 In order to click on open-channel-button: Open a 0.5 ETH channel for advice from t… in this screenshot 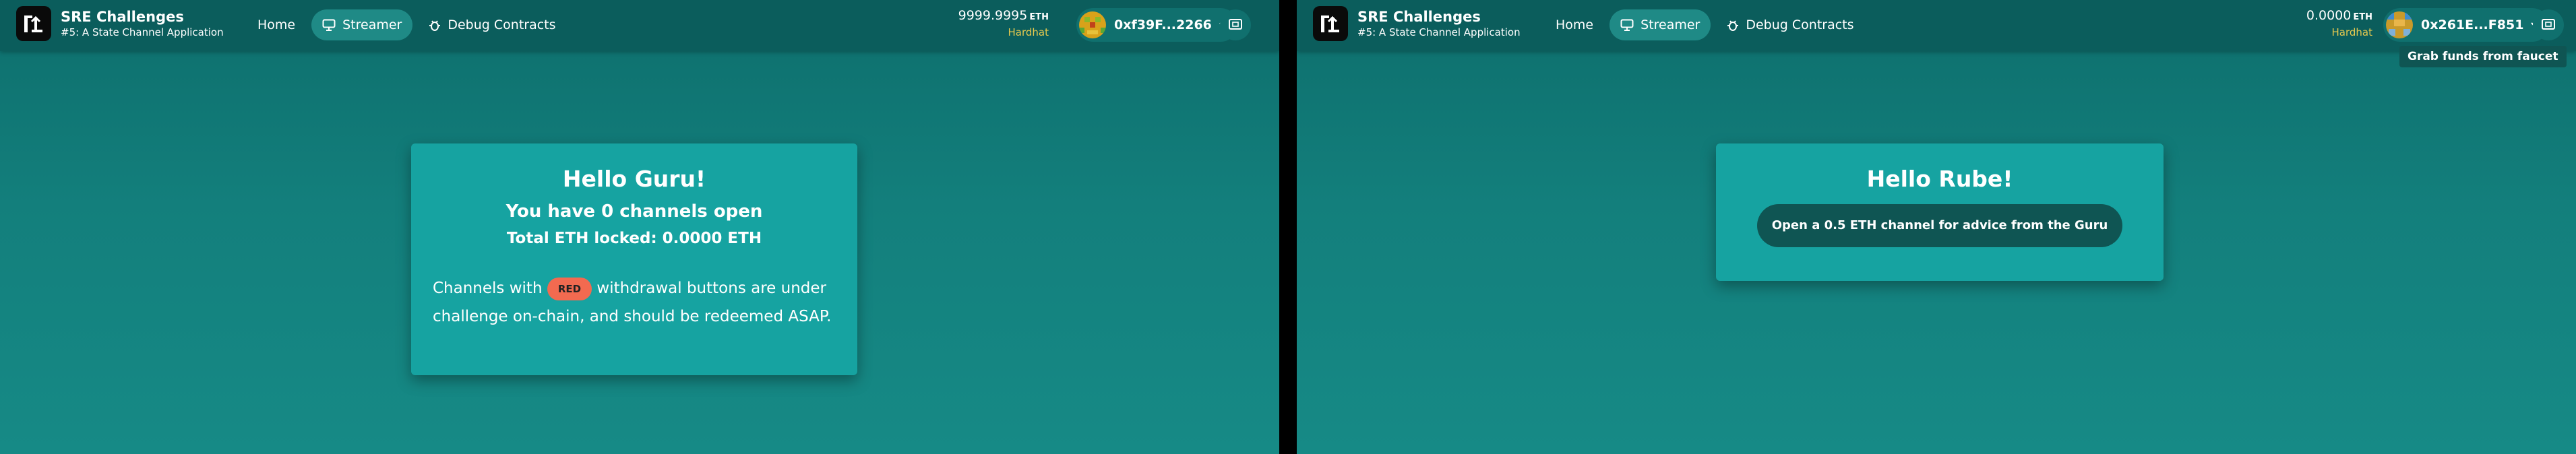, I will do `click(1940, 226)`.